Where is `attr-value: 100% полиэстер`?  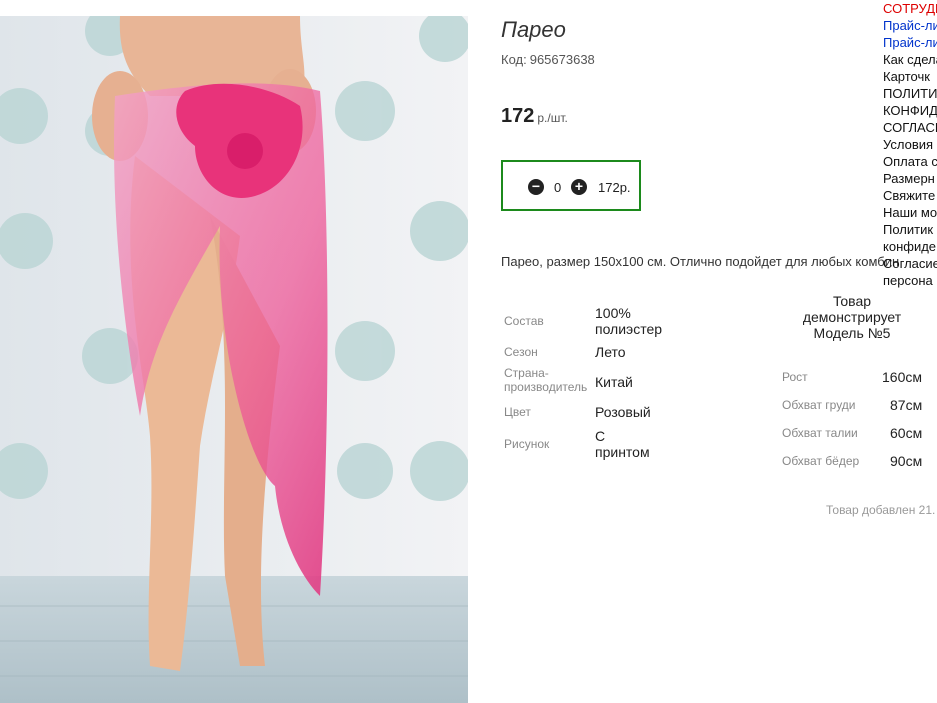
attr-value: 100% полиэстер is located at coordinates (628, 321).